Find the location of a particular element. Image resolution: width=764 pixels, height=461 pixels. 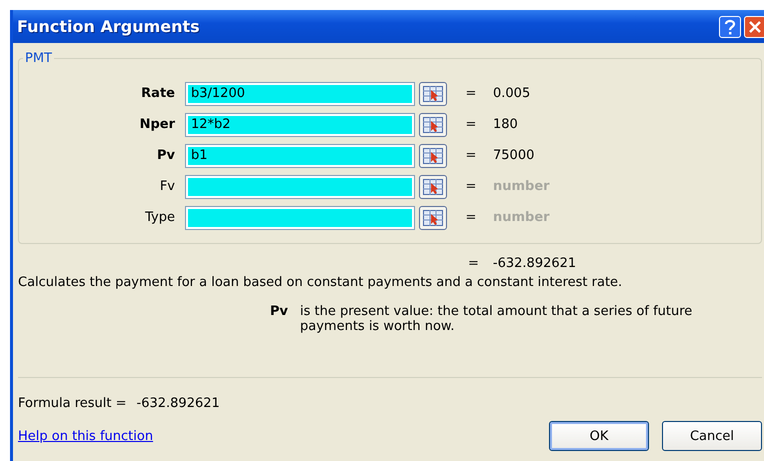

argument-label: Nper is located at coordinates (157, 124).